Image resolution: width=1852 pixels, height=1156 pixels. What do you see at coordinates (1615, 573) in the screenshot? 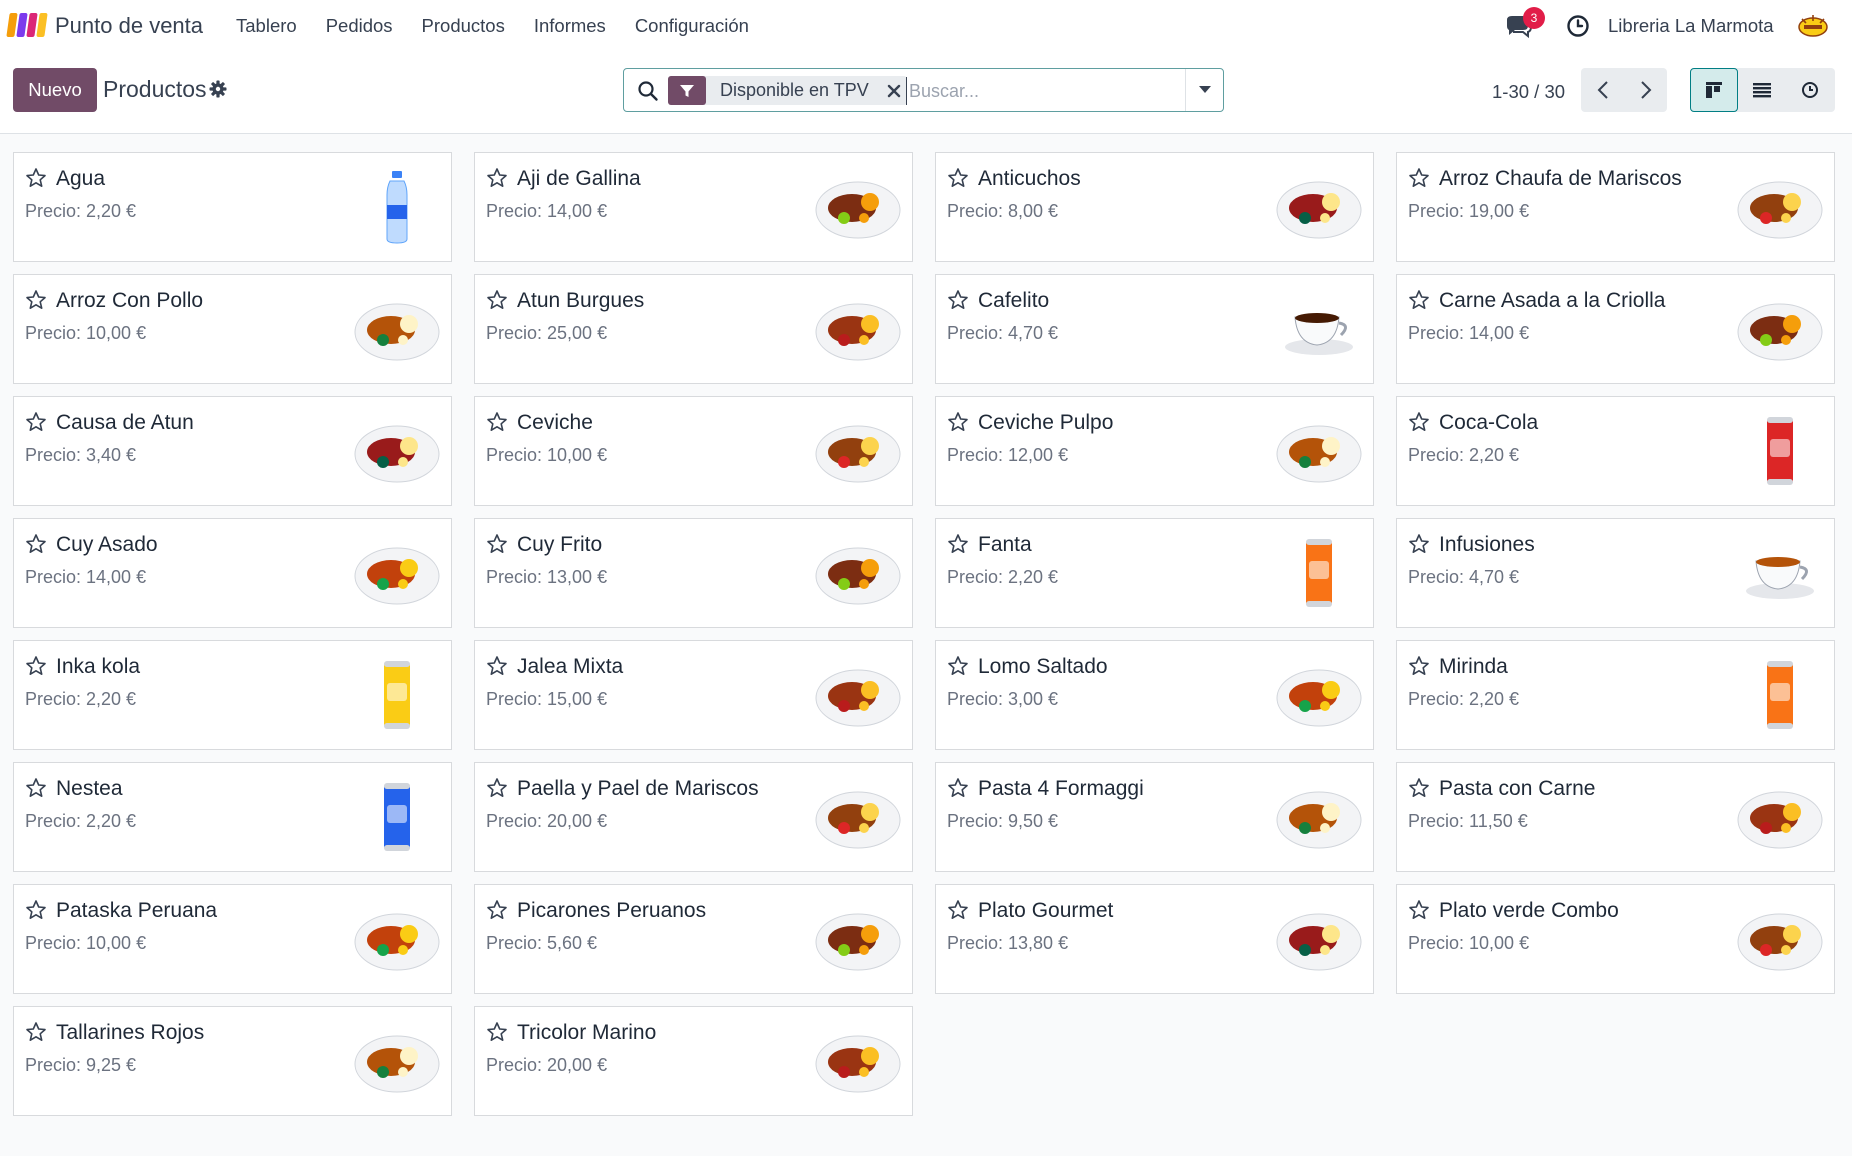
I see `product-card: Infusiones Precio: 4,70 €` at bounding box center [1615, 573].